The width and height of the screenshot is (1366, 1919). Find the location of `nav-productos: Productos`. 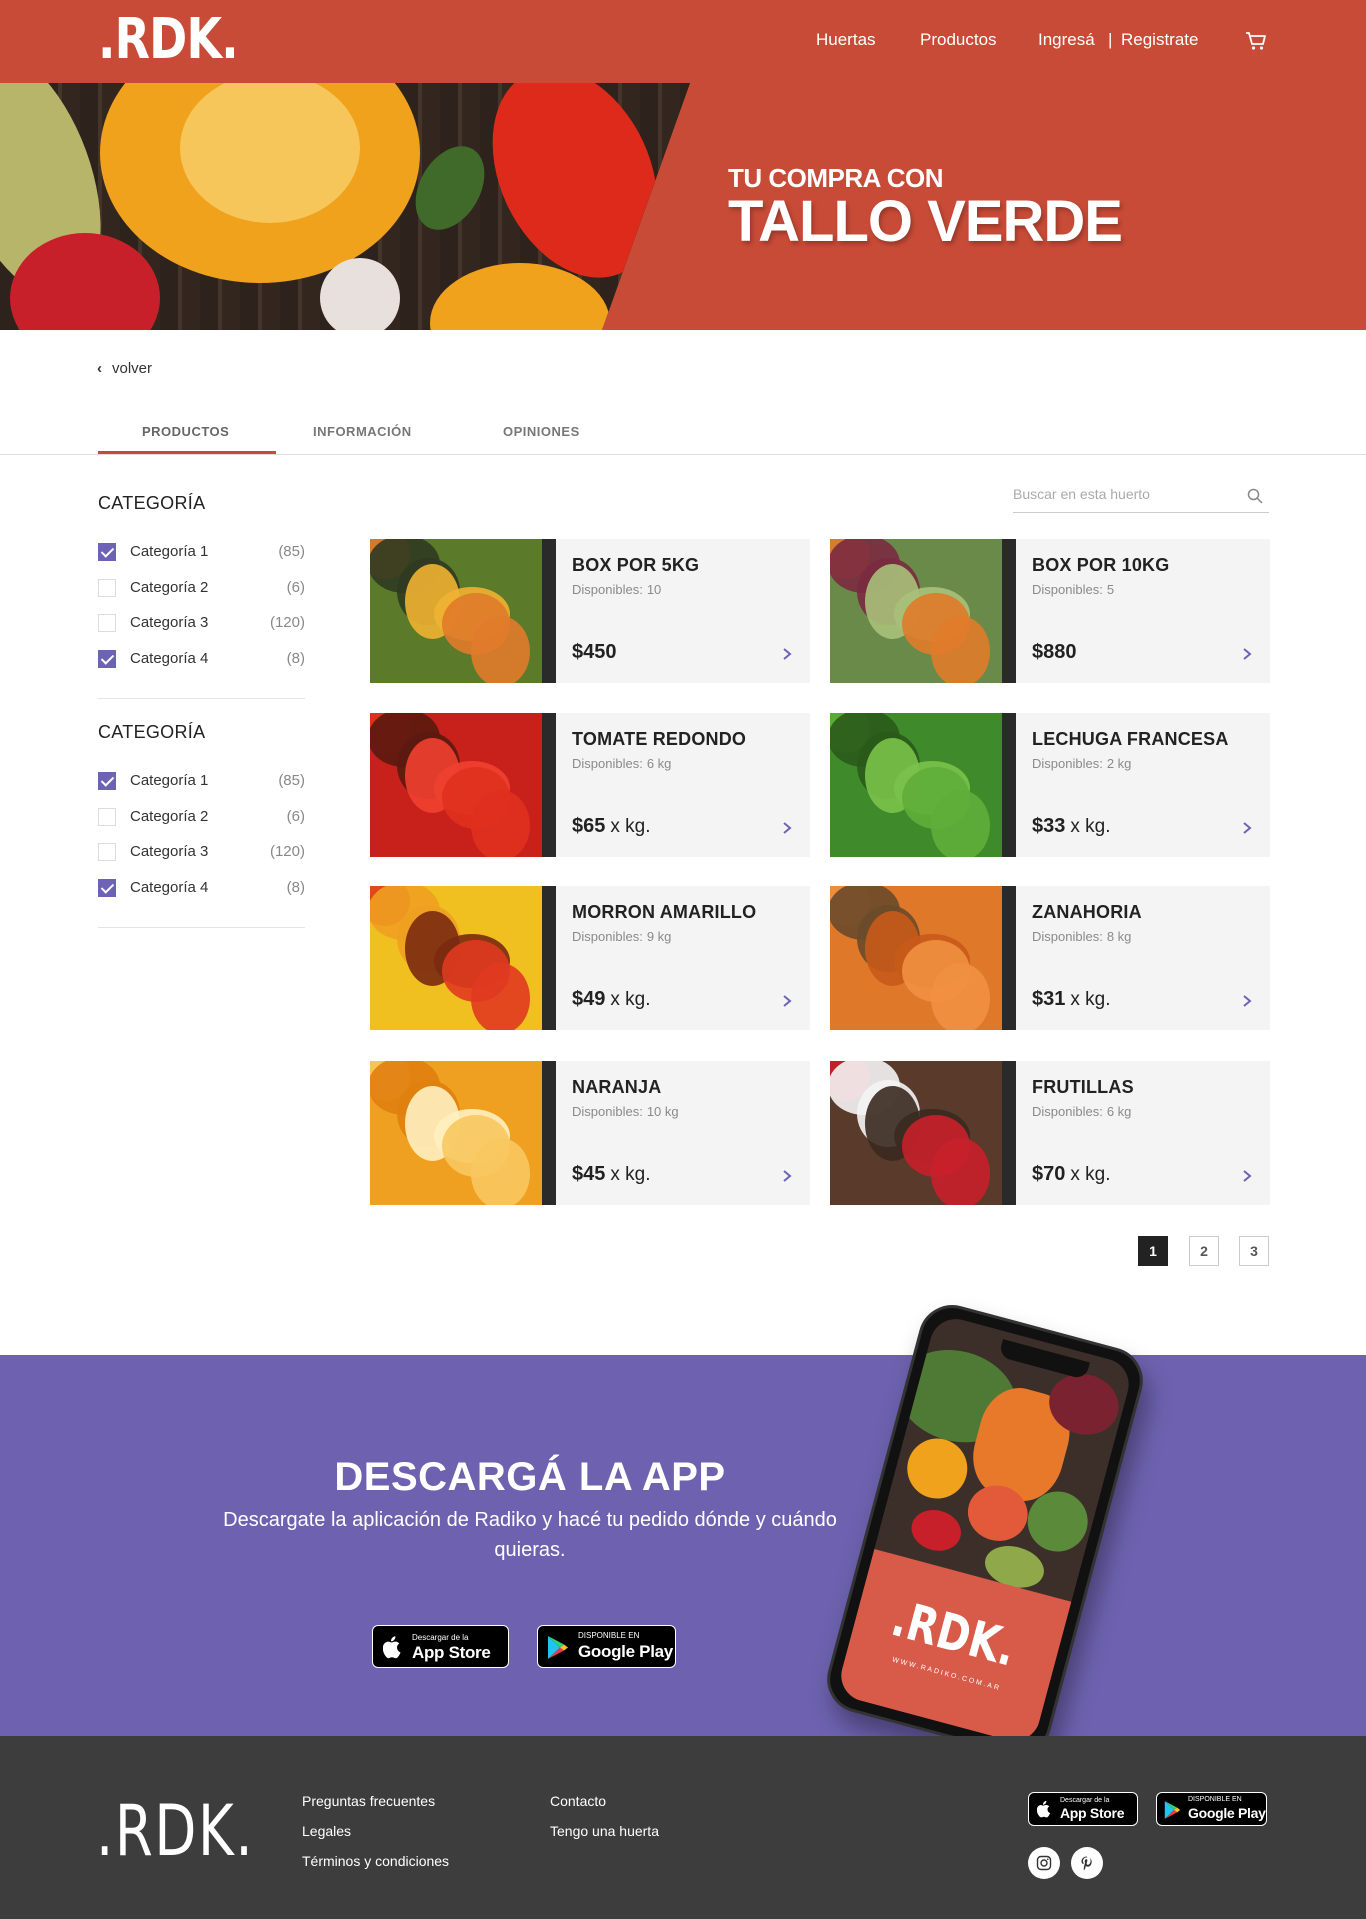

nav-productos: Productos is located at coordinates (958, 40).